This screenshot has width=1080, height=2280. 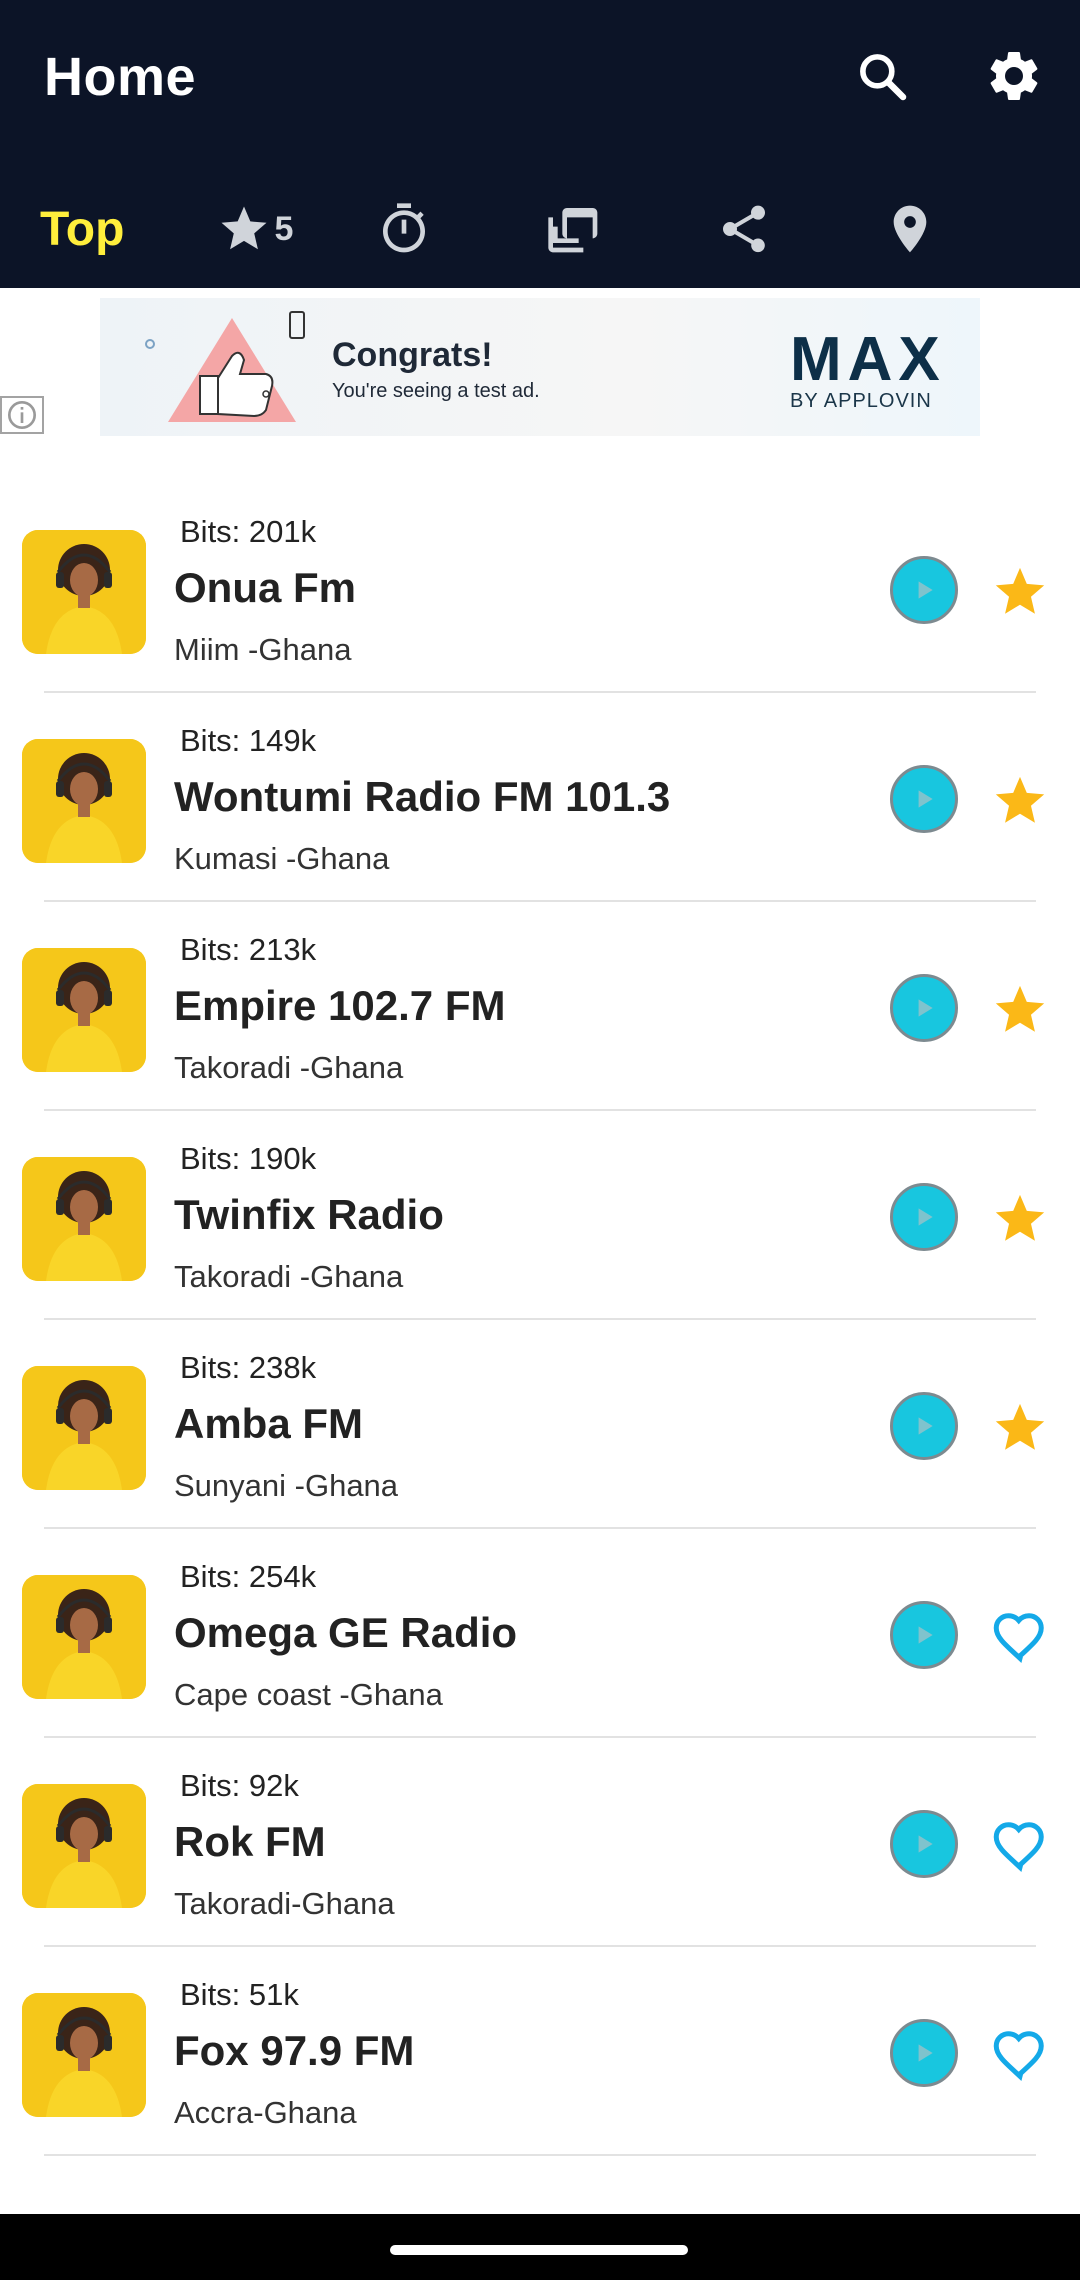 What do you see at coordinates (248, 1158) in the screenshot?
I see `station-bits: Bits: 190k` at bounding box center [248, 1158].